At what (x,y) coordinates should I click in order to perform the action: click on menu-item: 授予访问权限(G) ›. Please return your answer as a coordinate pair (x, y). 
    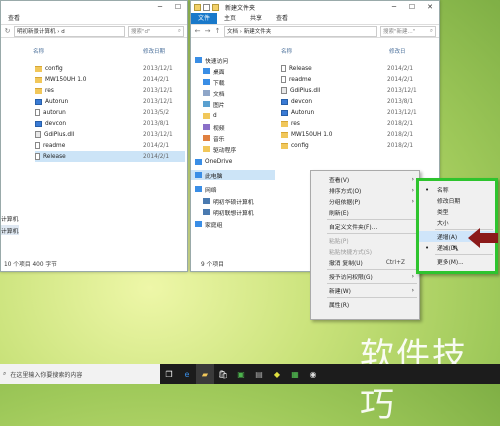
    Looking at the image, I should click on (365, 276).